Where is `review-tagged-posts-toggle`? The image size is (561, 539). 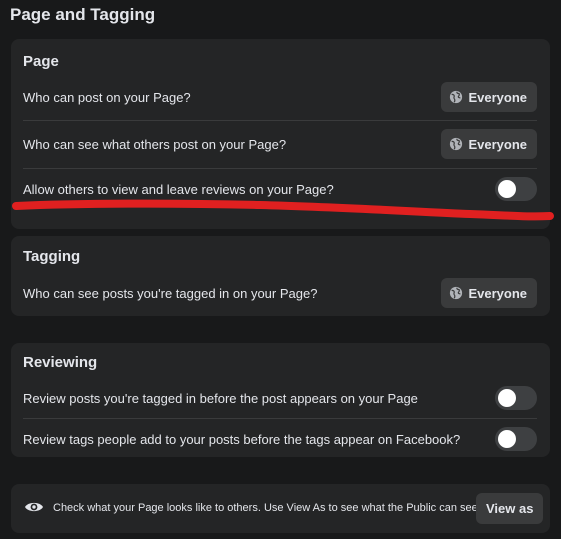 review-tagged-posts-toggle is located at coordinates (516, 398).